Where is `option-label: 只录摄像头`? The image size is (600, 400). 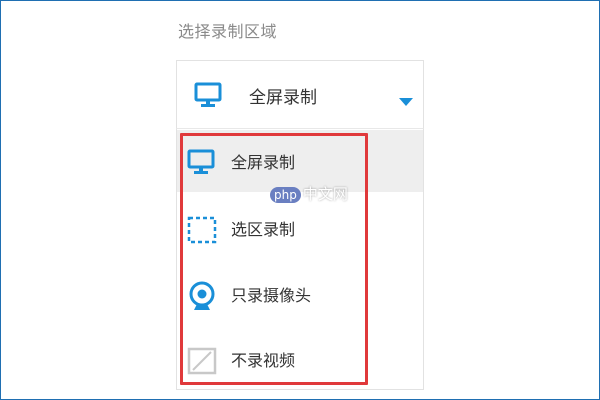 option-label: 只录摄像头 is located at coordinates (271, 295).